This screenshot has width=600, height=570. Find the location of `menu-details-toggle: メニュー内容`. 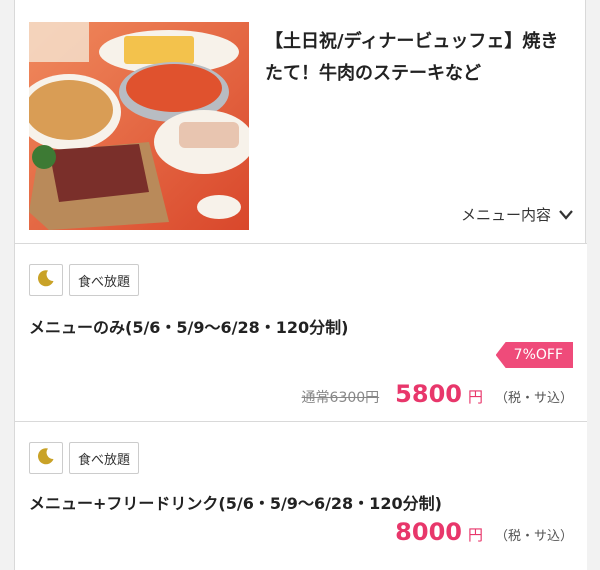

menu-details-toggle: メニュー内容 is located at coordinates (517, 214).